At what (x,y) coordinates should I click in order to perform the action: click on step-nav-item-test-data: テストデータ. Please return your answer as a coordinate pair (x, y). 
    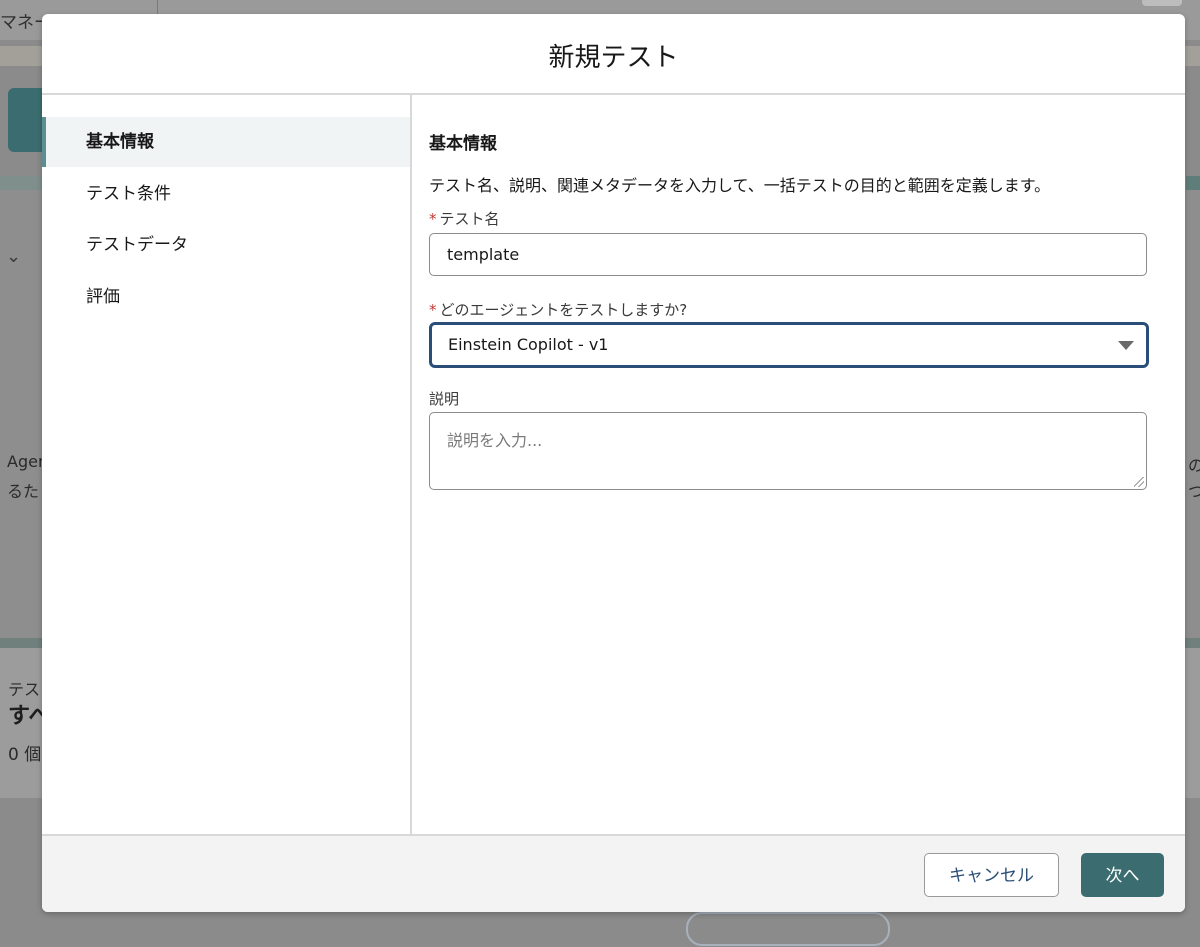
    Looking at the image, I should click on (226, 245).